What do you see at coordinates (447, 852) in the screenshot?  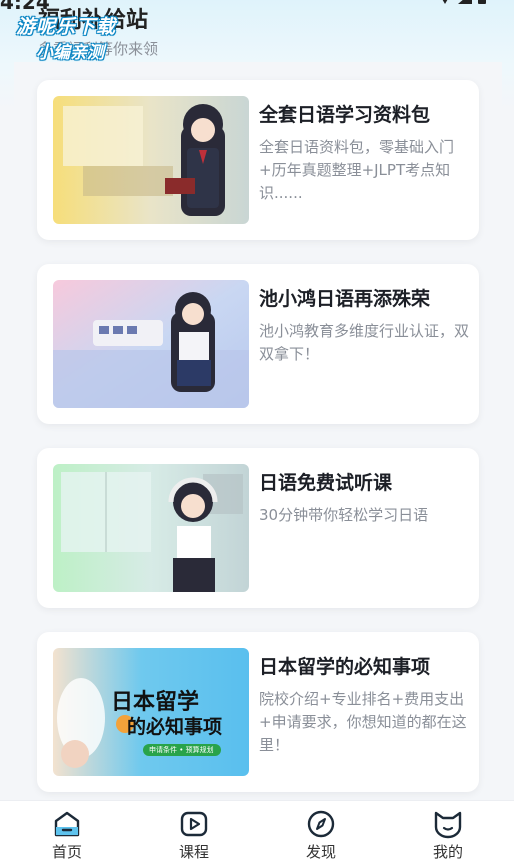 I see `tab-label: 我的` at bounding box center [447, 852].